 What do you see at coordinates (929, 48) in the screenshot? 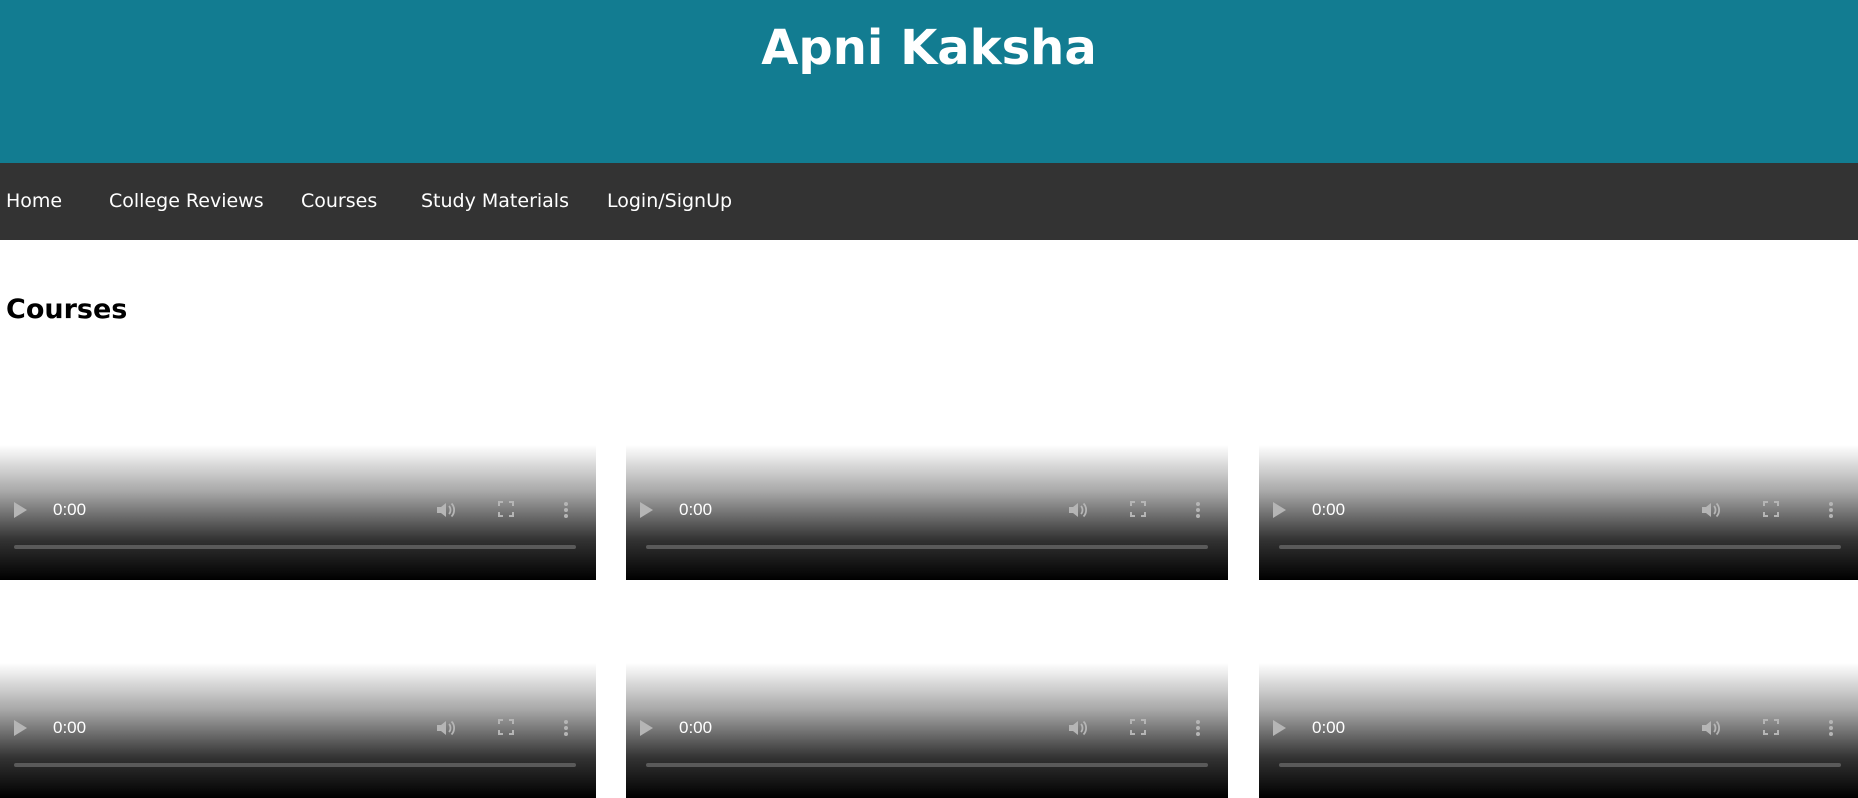
I see `site-title: Apni Kaksha` at bounding box center [929, 48].